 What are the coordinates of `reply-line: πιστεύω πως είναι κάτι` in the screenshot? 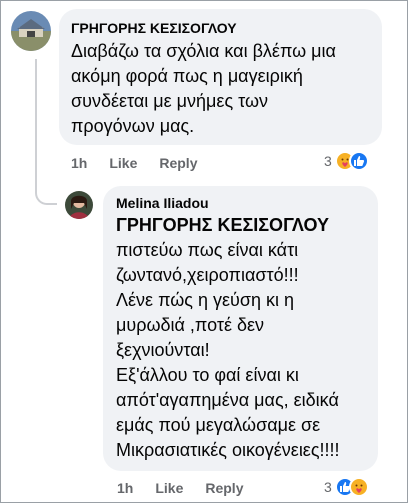 It's located at (207, 250).